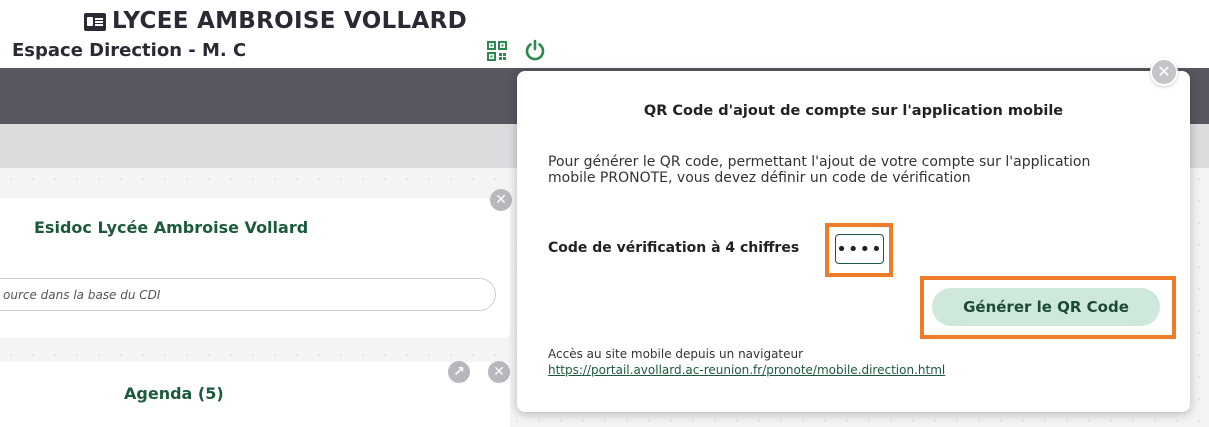 The height and width of the screenshot is (427, 1209). I want to click on school-title: LYCEE AMBROISE VOLLARD, so click(275, 21).